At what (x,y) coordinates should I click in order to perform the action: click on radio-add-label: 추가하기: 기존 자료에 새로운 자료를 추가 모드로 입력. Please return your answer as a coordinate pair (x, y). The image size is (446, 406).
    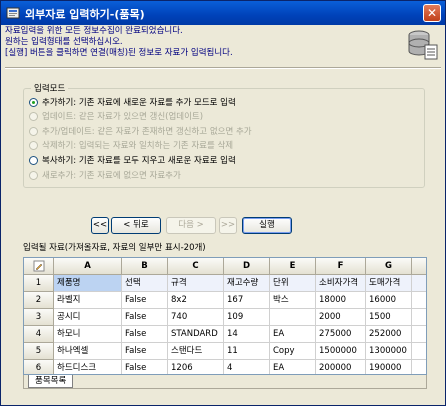
    Looking at the image, I should click on (139, 103).